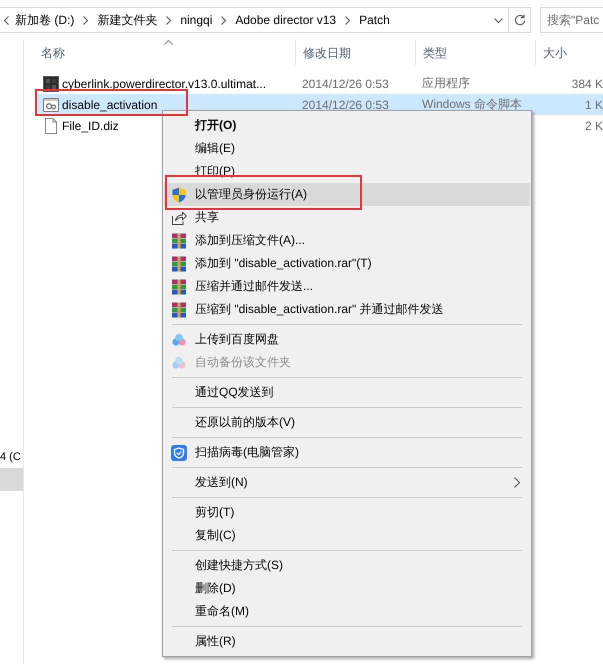 The height and width of the screenshot is (664, 603). Describe the element at coordinates (110, 105) in the screenshot. I see `file-name: disable_activation` at that location.